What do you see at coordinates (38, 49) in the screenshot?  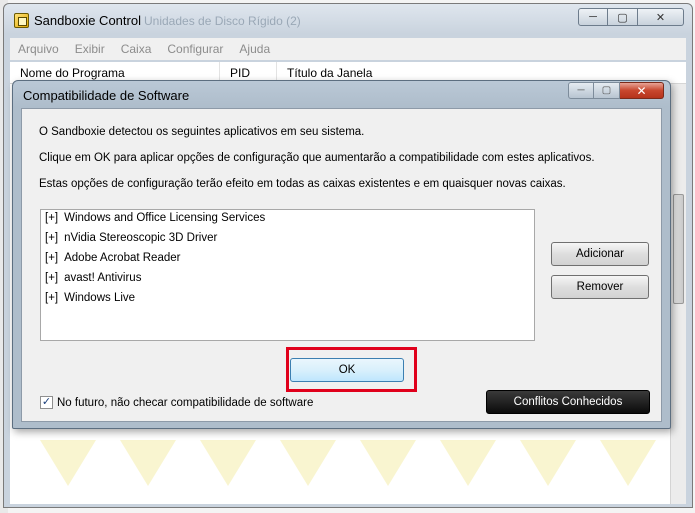 I see `menu-arquivo: Arquivo` at bounding box center [38, 49].